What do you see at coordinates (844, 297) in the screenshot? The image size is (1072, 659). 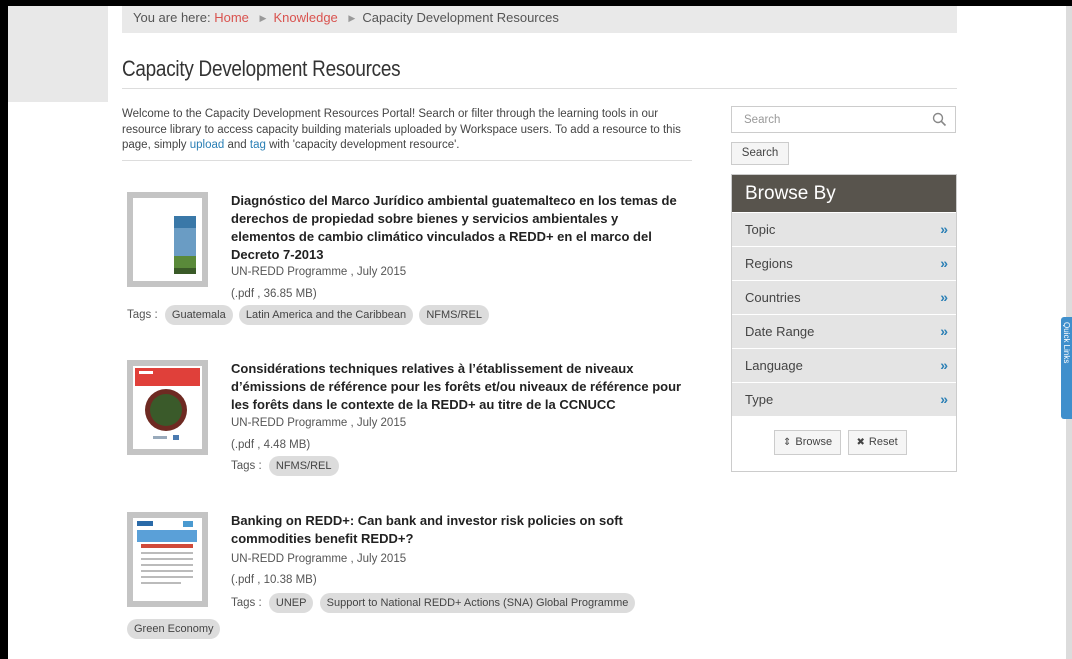 I see `browse-item-countries: Countries »` at bounding box center [844, 297].